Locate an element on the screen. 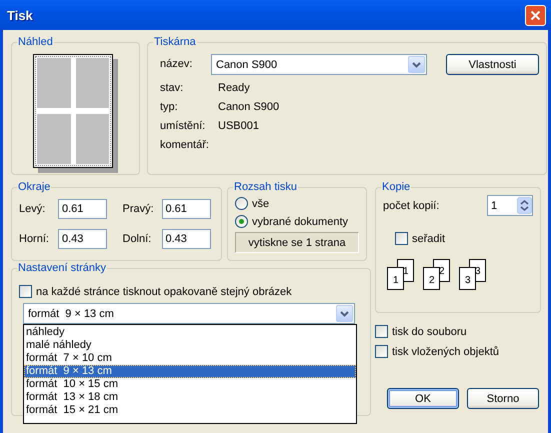 Image resolution: width=551 pixels, height=433 pixels. combo-value: formát 9 × 13 cm is located at coordinates (71, 314).